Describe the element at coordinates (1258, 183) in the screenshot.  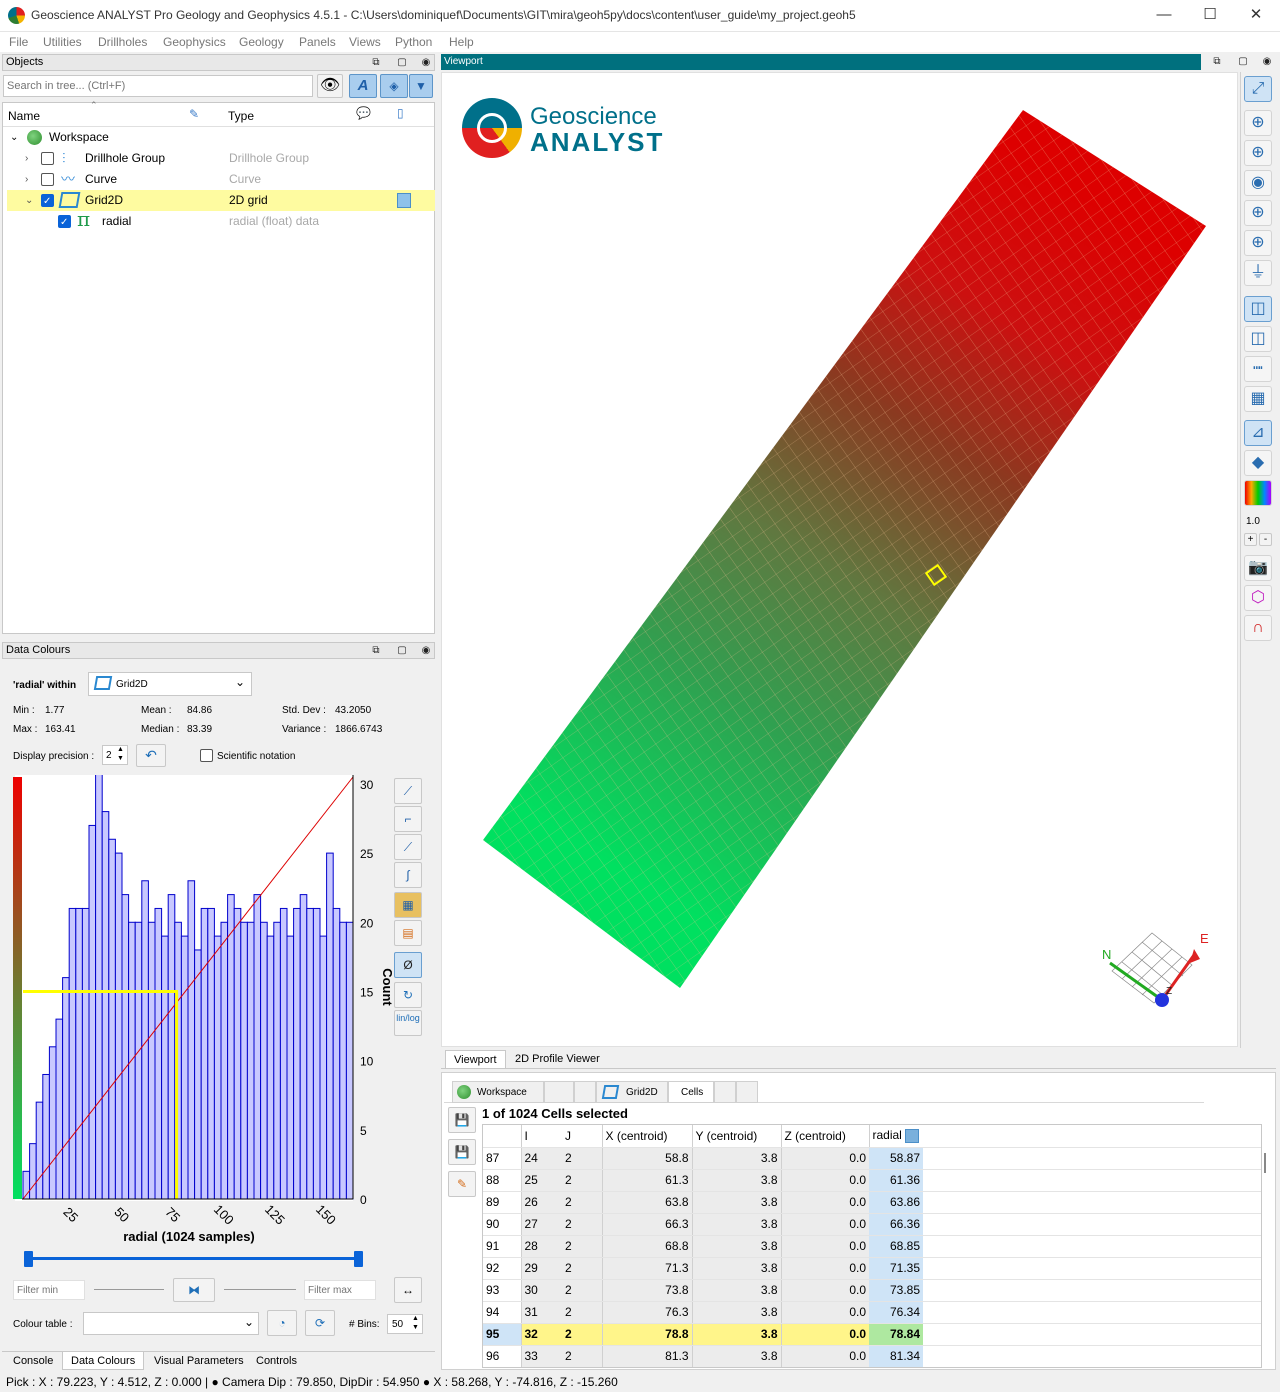
I see `view-top-icon: ◉` at that location.